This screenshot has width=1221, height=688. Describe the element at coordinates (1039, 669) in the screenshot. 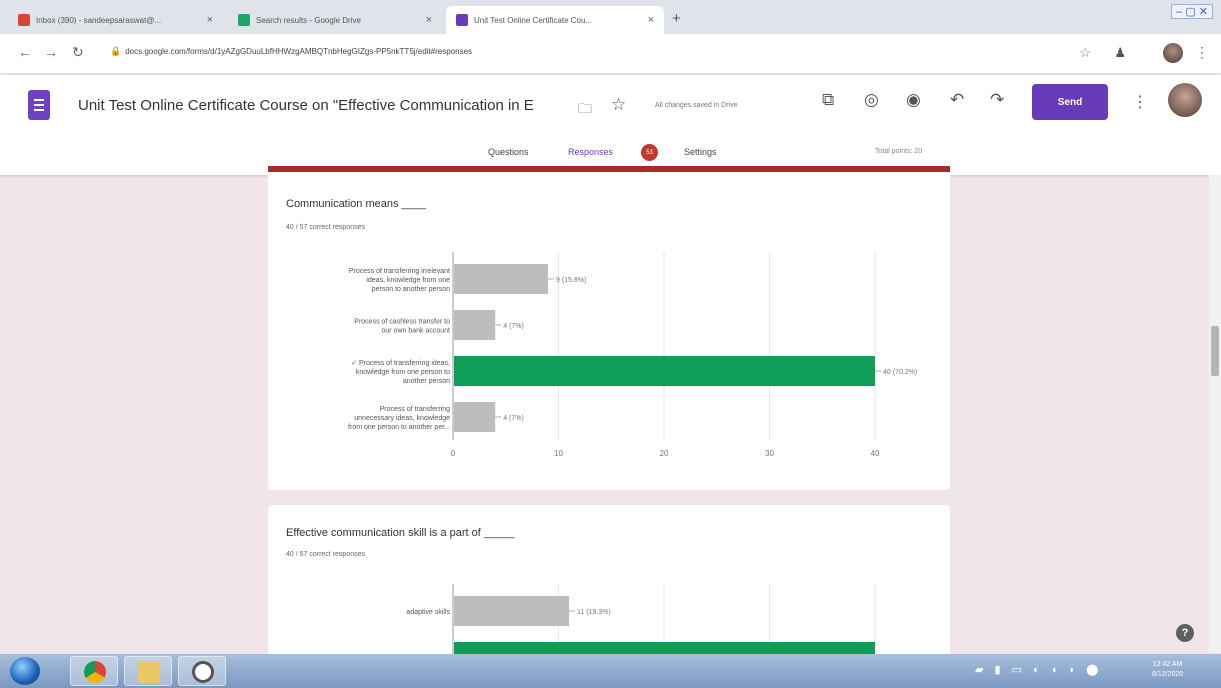

I see `system-tray: ▰ ▮ ▭ ◐ ◖ ◗ ⬤` at that location.